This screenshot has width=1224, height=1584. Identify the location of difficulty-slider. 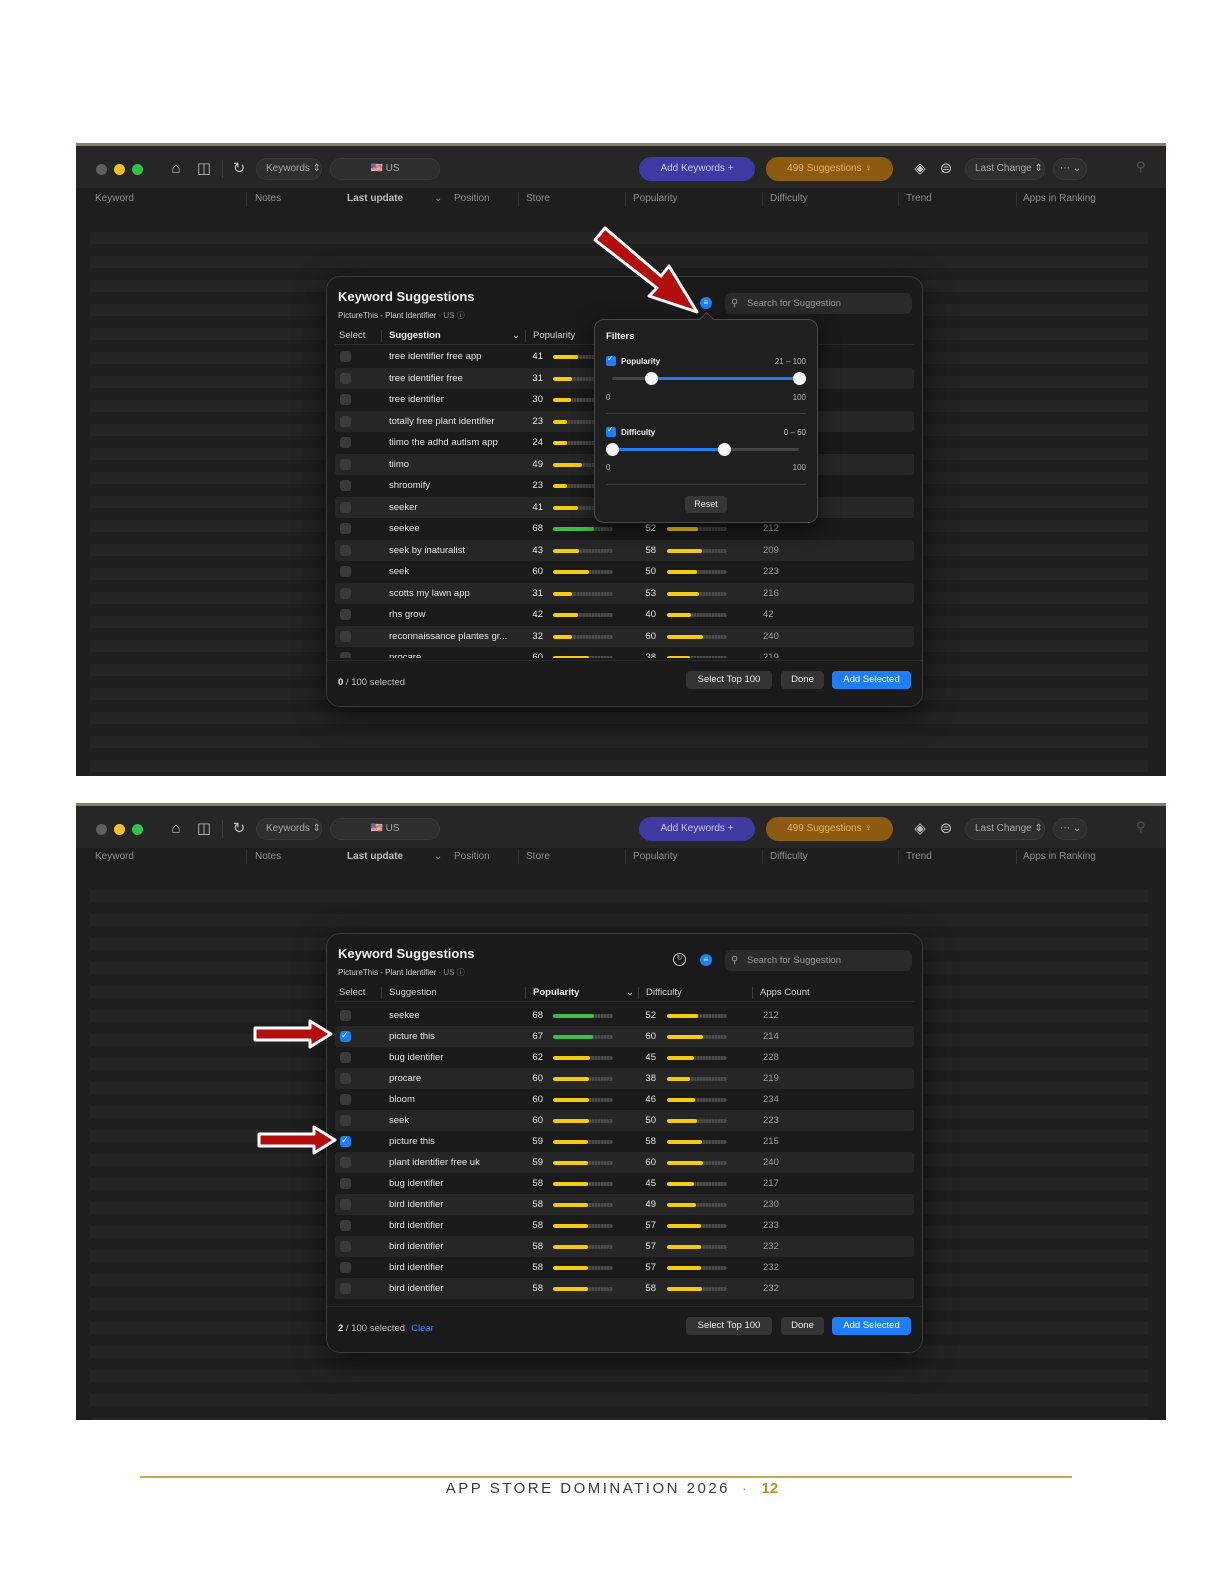
(702, 449).